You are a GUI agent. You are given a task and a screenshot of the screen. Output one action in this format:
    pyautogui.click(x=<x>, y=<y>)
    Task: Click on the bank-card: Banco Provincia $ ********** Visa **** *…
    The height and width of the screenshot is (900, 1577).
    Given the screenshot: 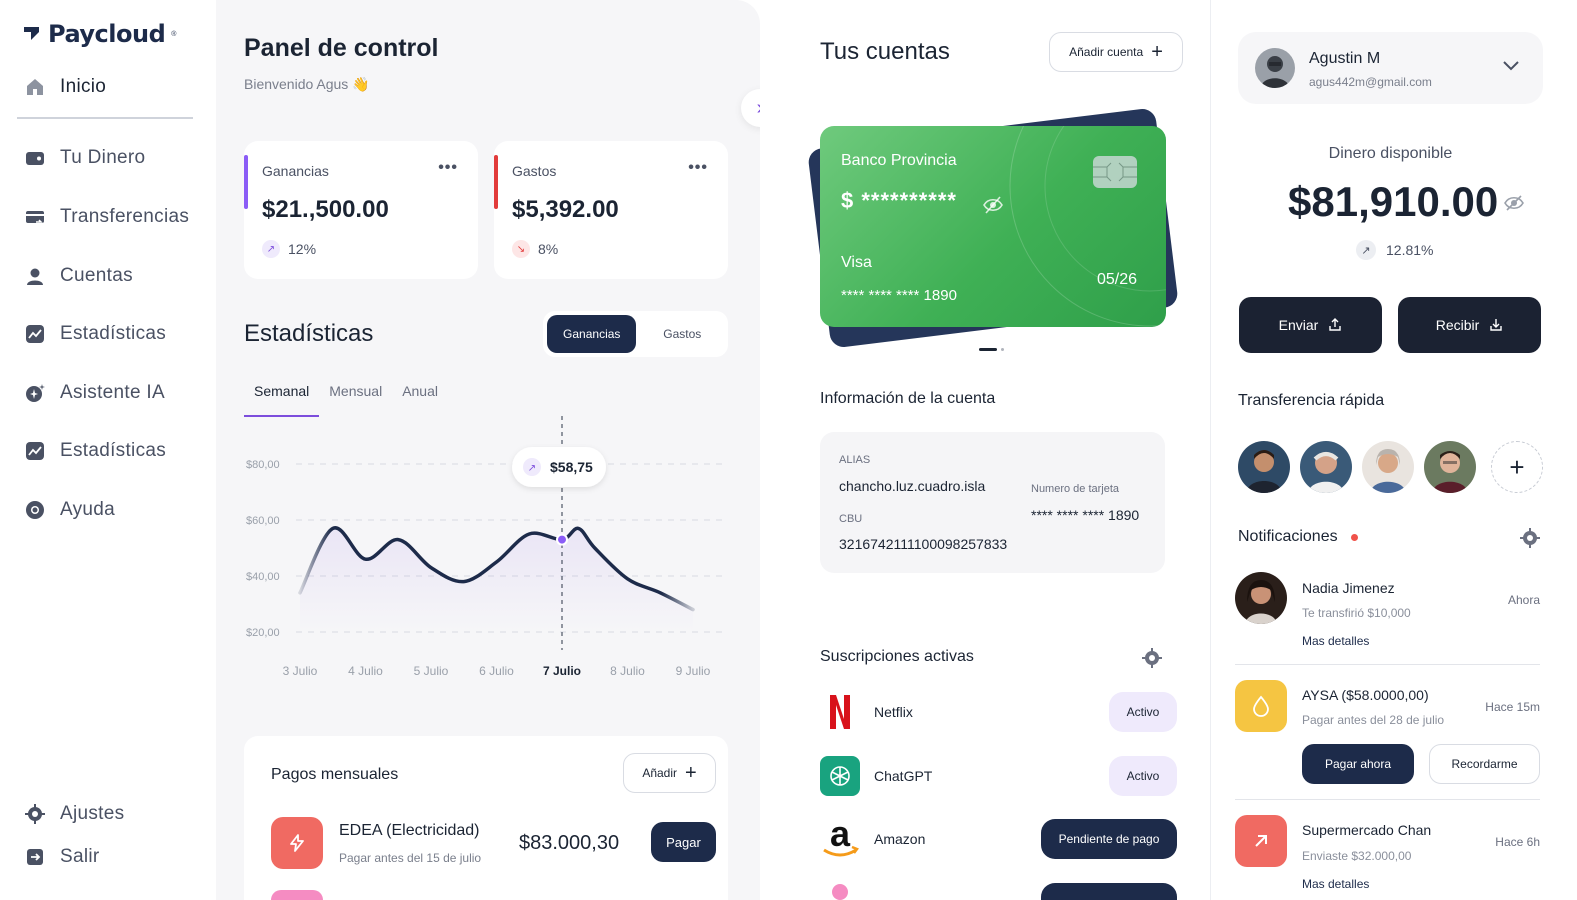 What is the action you would take?
    pyautogui.click(x=993, y=226)
    